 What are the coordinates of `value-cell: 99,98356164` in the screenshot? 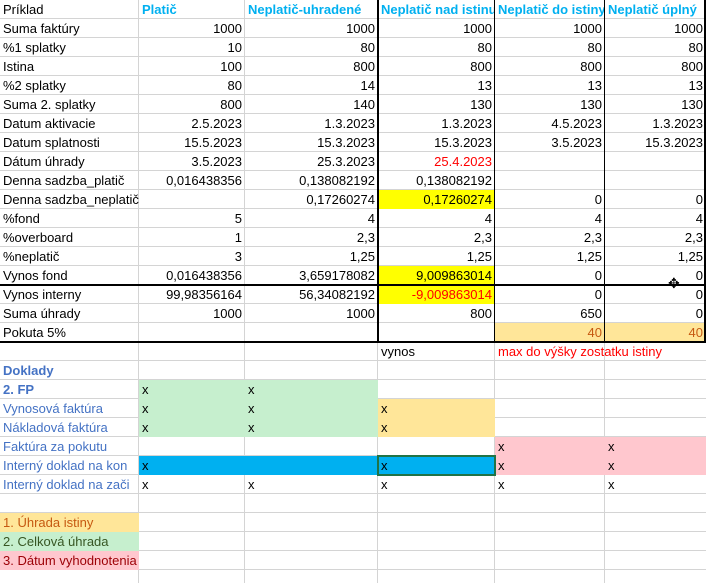 It's located at (192, 294).